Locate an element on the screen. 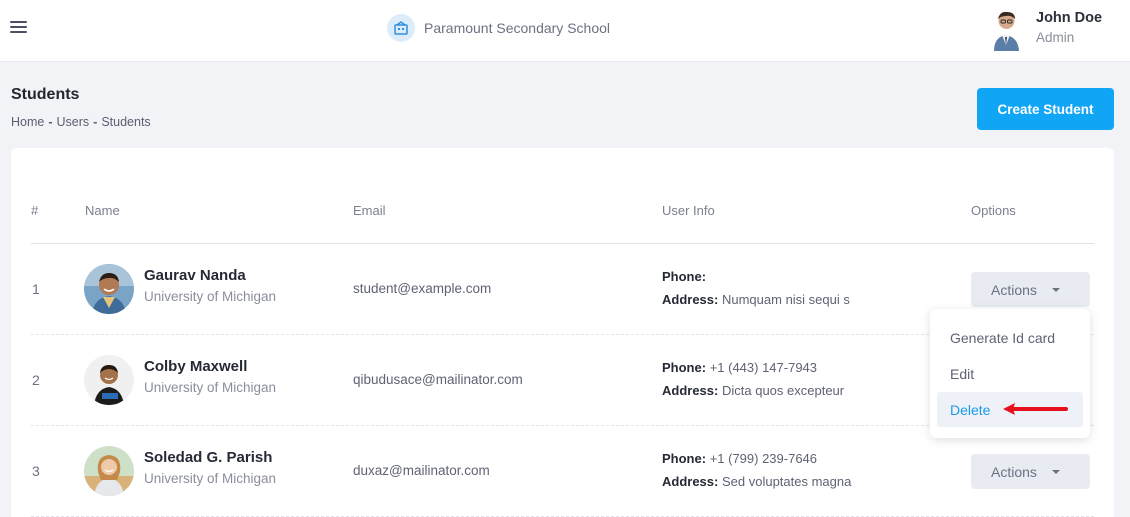  user-name: John Doe is located at coordinates (1069, 18).